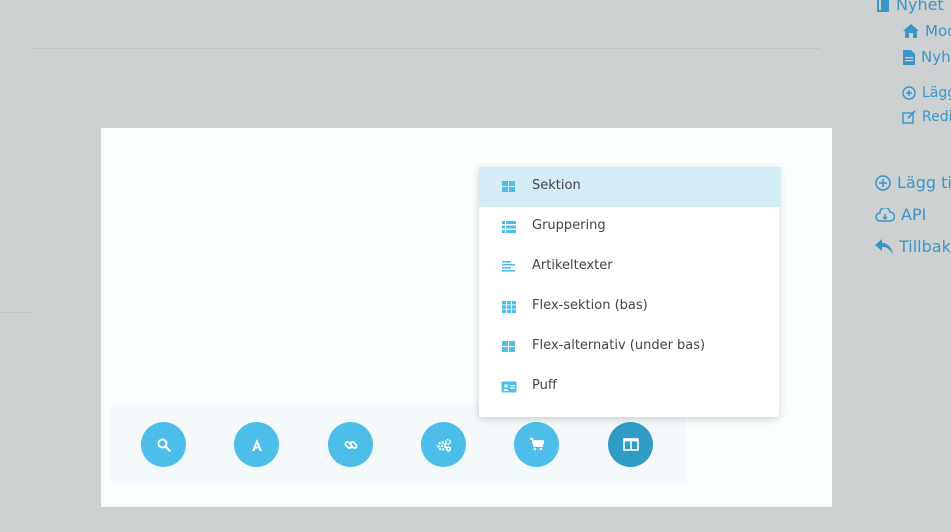  I want to click on menu-item-label: Flex-alternativ (under bas), so click(619, 345).